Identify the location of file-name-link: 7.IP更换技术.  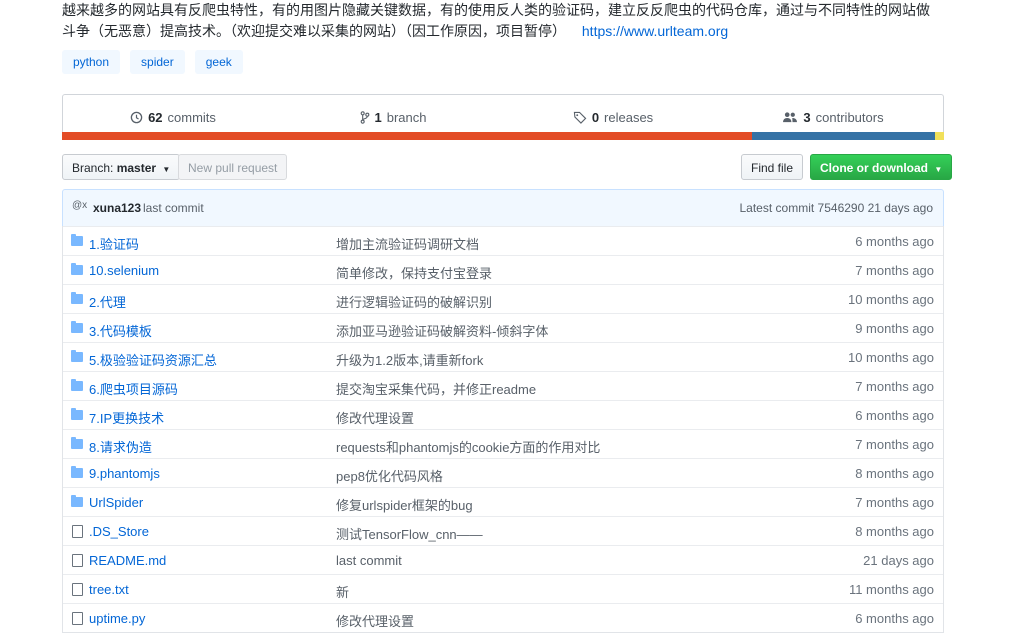
(126, 417).